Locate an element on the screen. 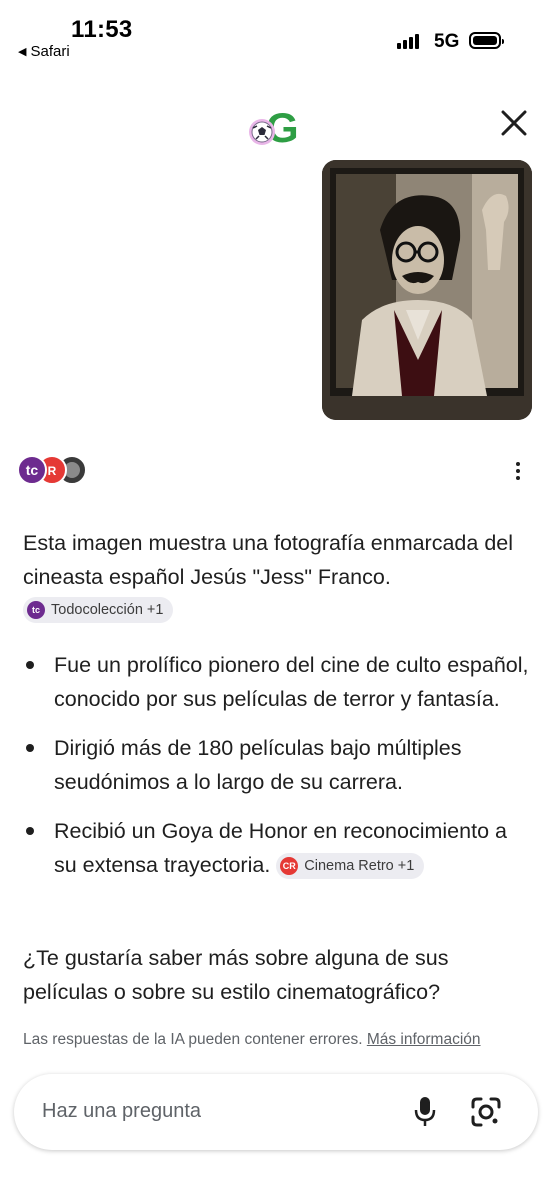  source-icons: R tc is located at coordinates (54, 470).